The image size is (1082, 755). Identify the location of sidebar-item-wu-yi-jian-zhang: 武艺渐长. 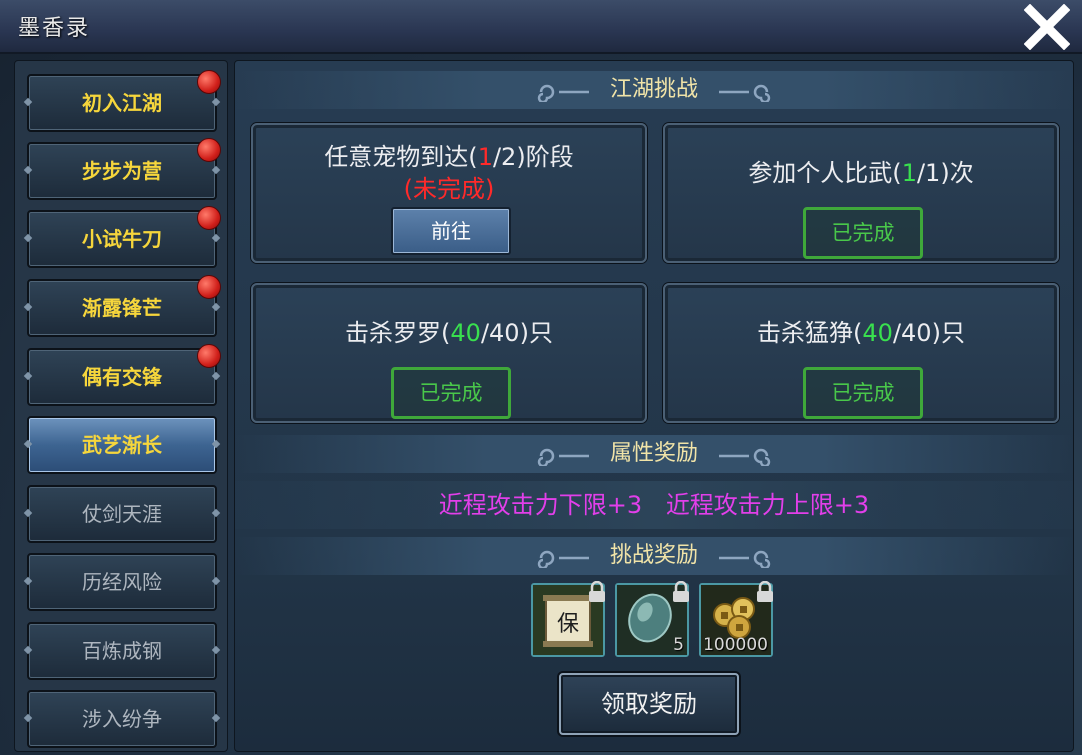
(122, 445).